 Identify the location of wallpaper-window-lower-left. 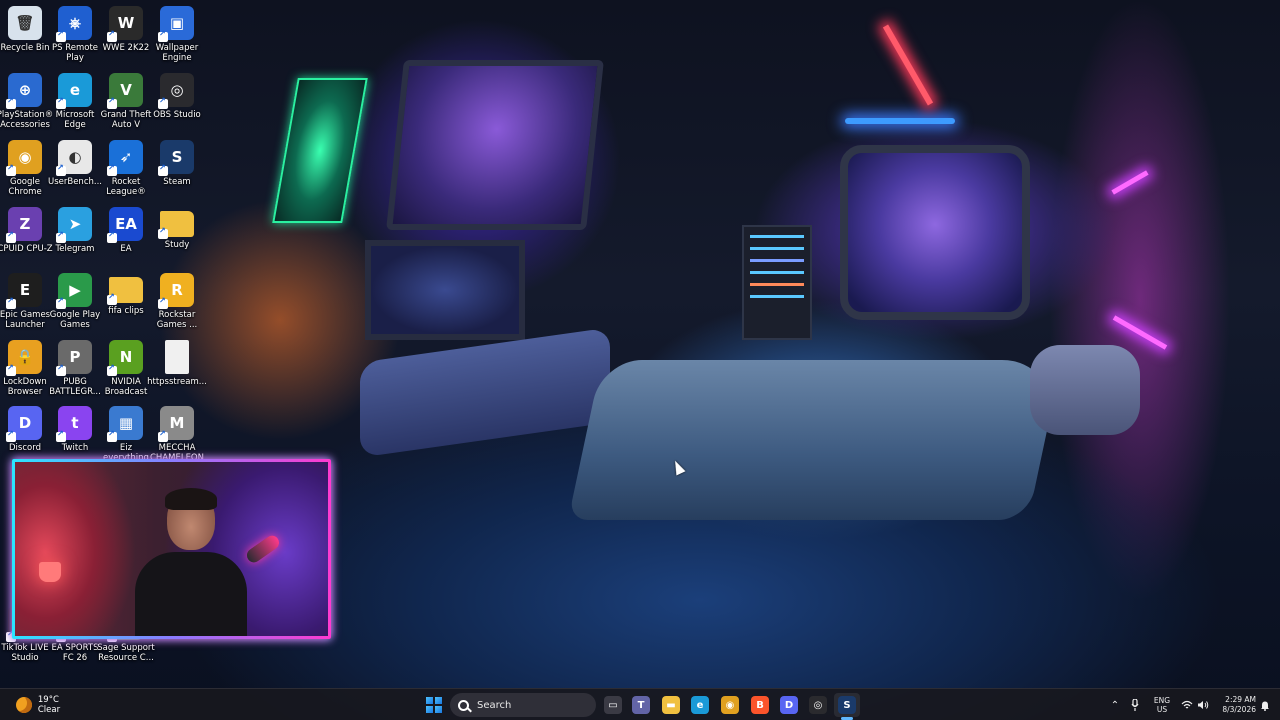
(445, 290).